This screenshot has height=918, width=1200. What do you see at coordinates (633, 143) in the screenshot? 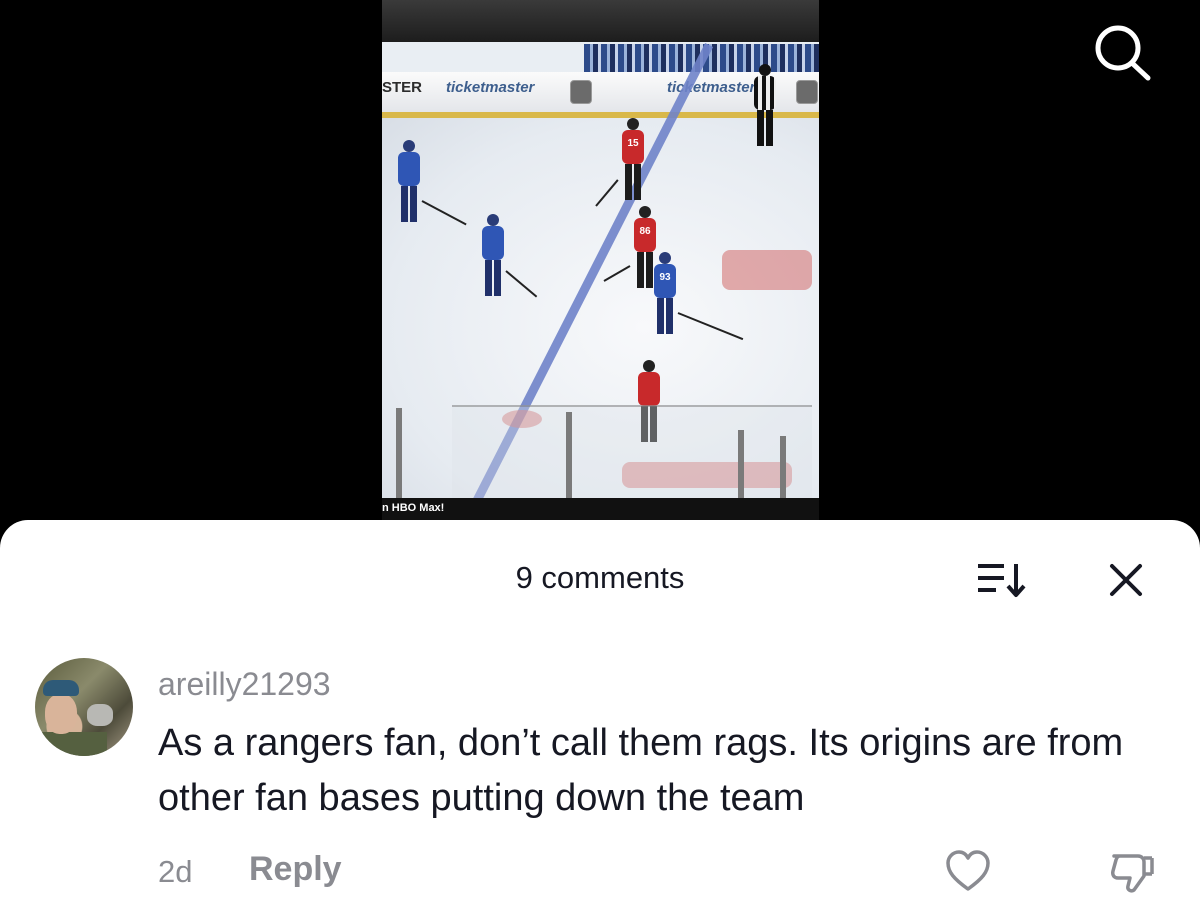
I see `jersey-number: 15` at bounding box center [633, 143].